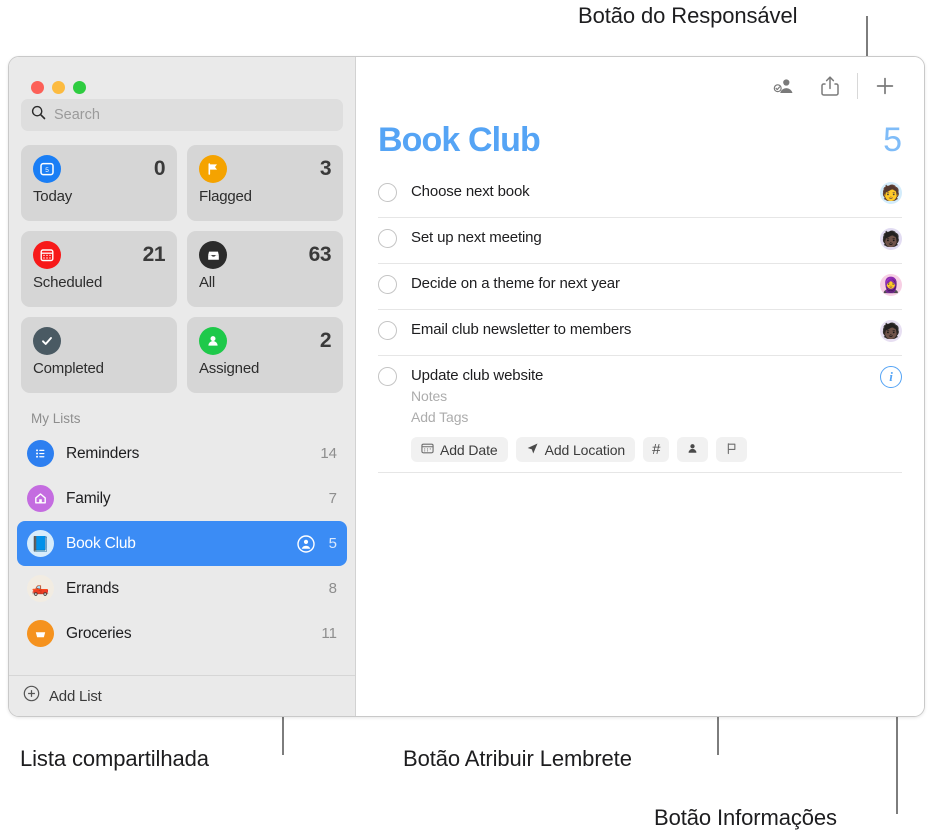 The height and width of the screenshot is (838, 931). I want to click on search-container: Search, so click(182, 109).